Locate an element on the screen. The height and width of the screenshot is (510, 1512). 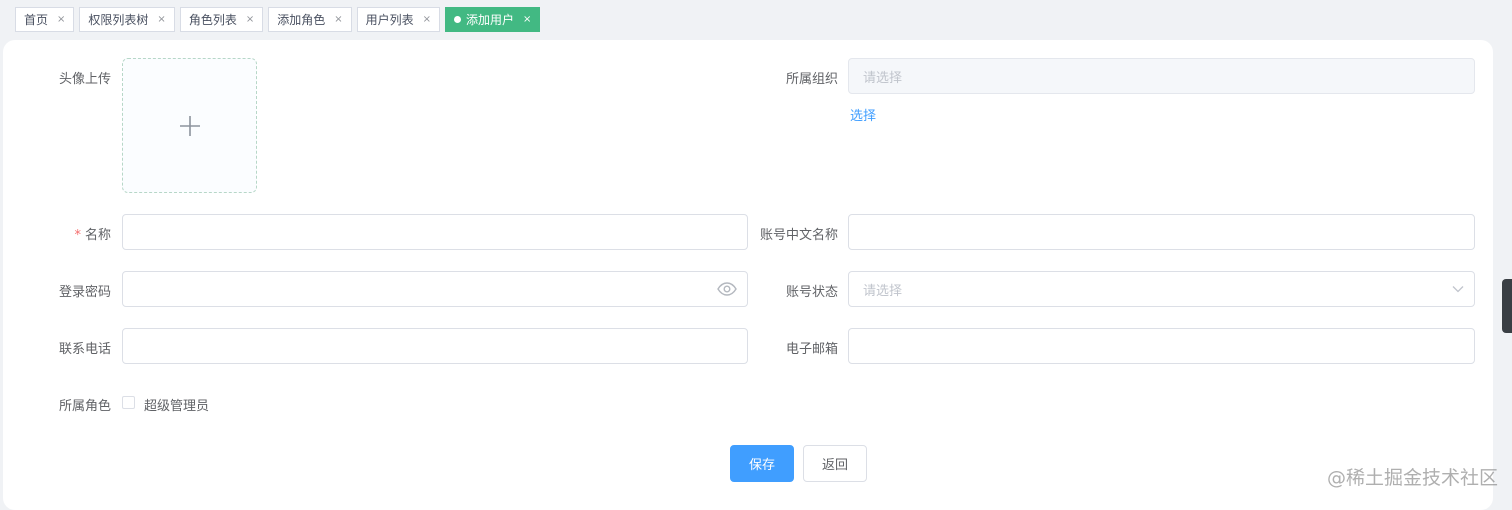
back-button: 返回 is located at coordinates (835, 463).